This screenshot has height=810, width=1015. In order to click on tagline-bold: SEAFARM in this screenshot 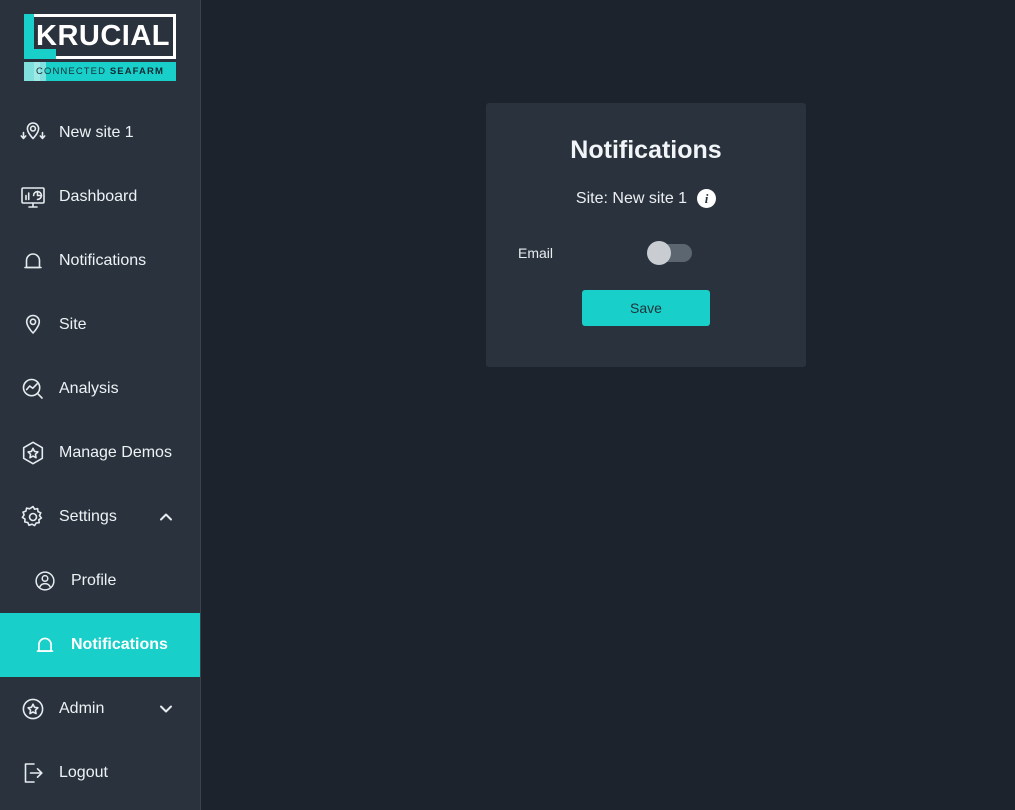, I will do `click(136, 71)`.